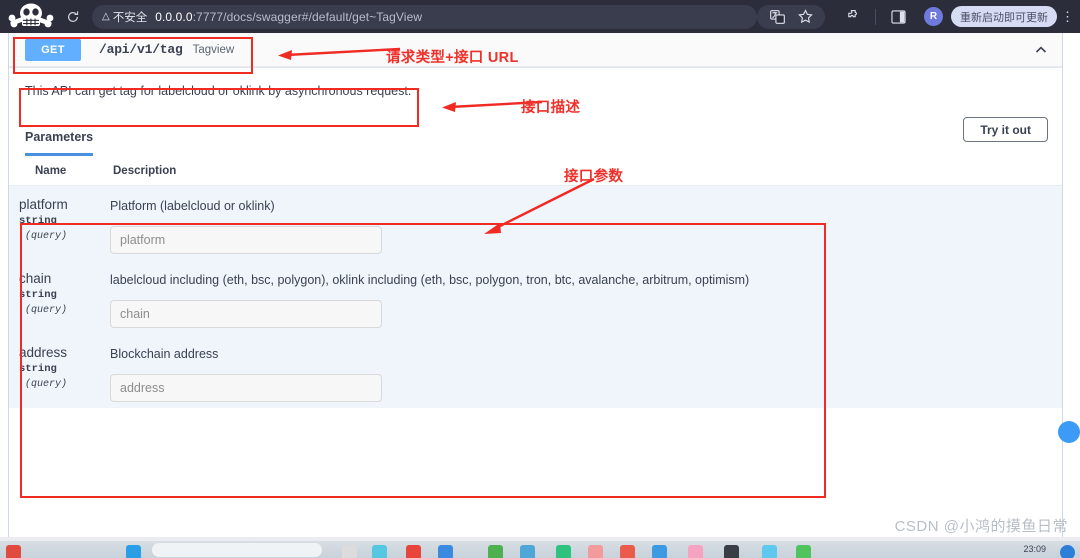  I want to click on kebab-menu-icon: ⋮, so click(1067, 17).